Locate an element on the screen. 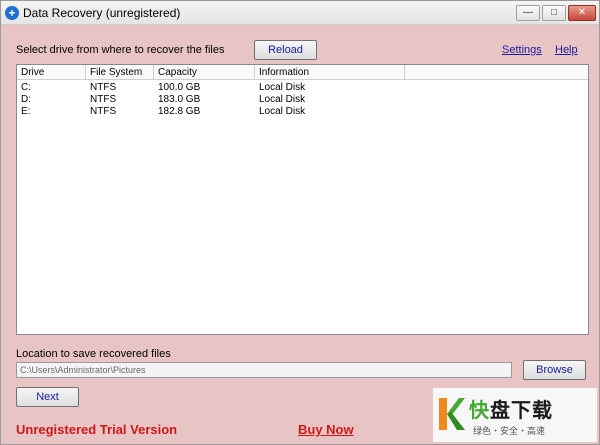 This screenshot has width=600, height=445. save-location-label: Location to save recovered files is located at coordinates (93, 354).